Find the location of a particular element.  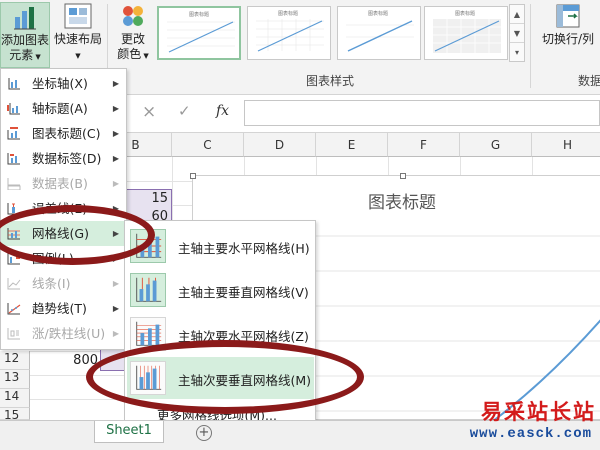

watermark: 易采站长站 www.easck.com is located at coordinates (535, 423).